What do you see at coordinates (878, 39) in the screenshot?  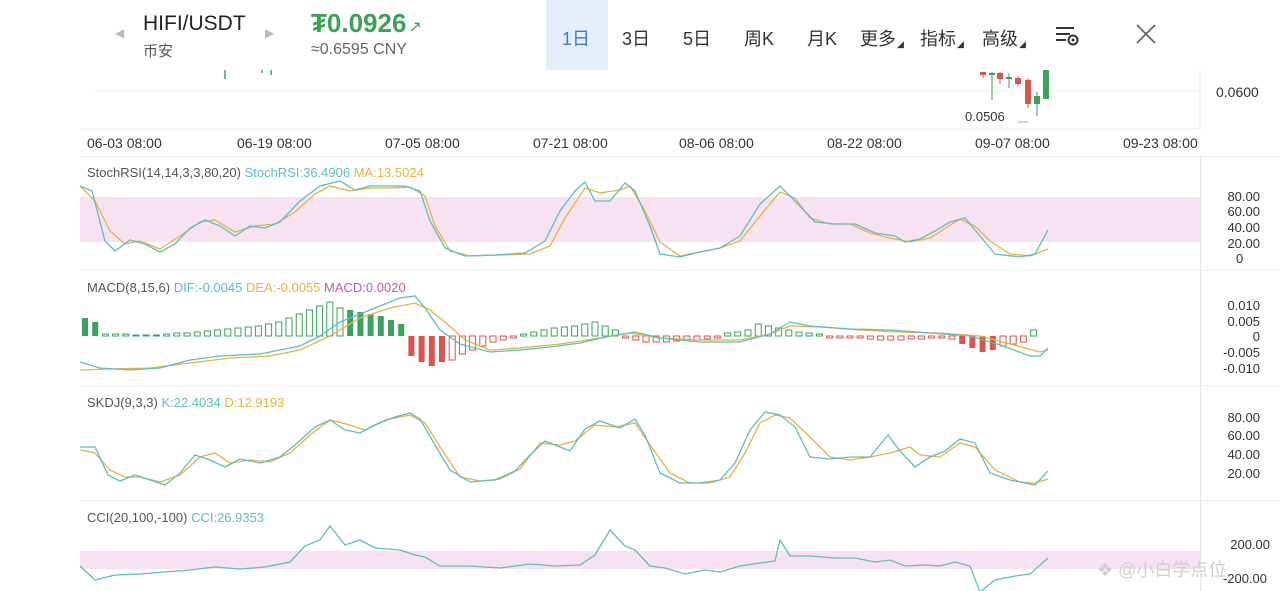 I see `tab-more-label: 更多` at bounding box center [878, 39].